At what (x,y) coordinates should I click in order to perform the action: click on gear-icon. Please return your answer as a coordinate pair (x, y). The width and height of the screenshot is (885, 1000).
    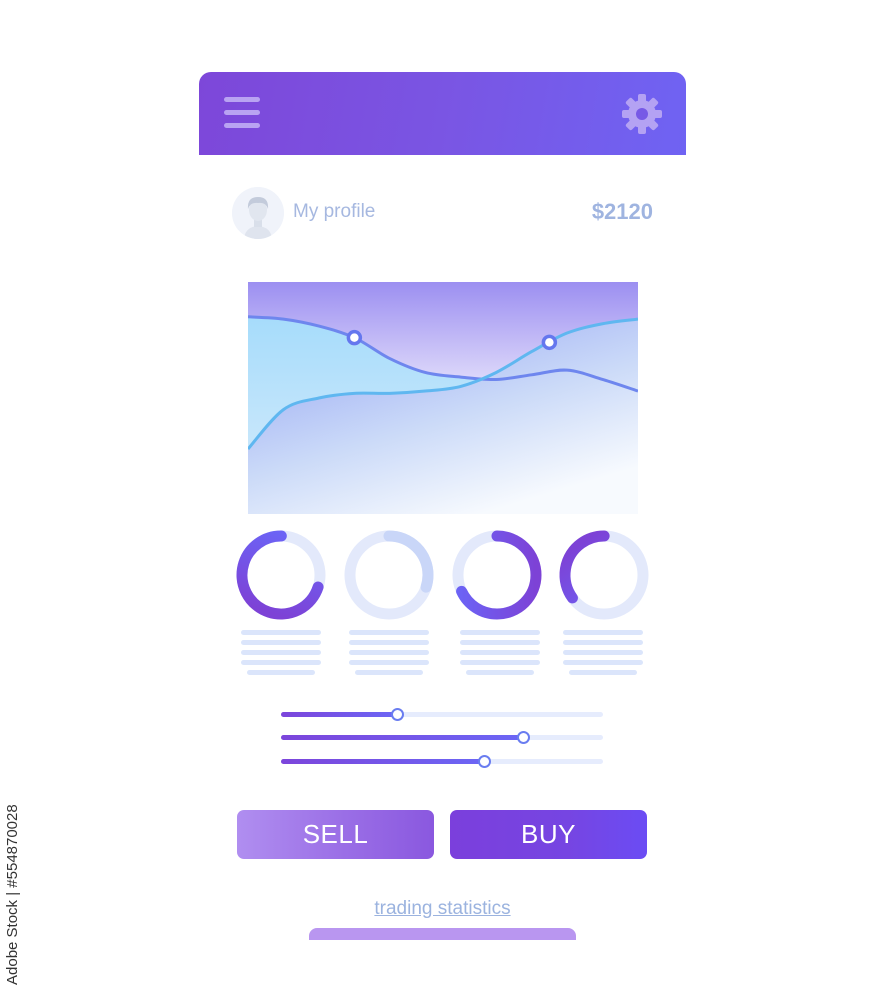
    Looking at the image, I should click on (642, 114).